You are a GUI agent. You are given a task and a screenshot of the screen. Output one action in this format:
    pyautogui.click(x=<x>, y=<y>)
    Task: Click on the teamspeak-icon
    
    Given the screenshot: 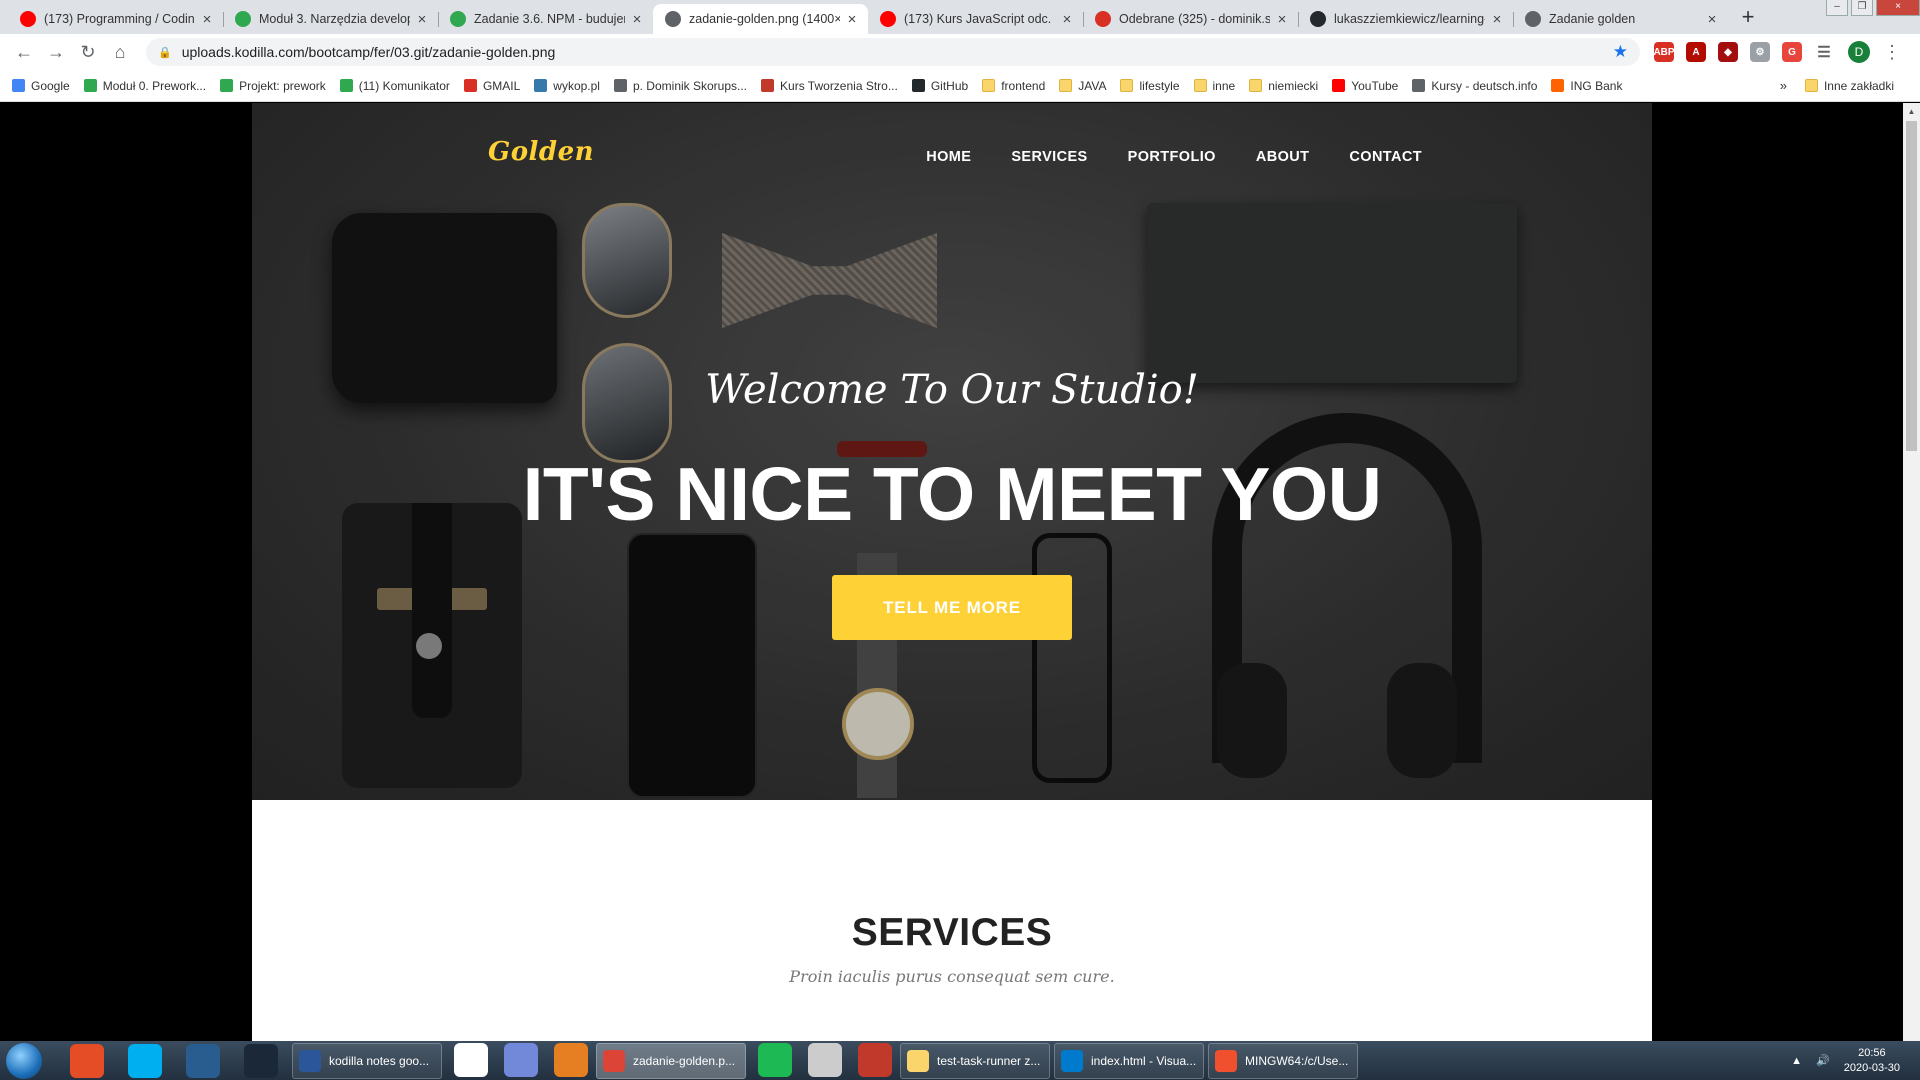 What is the action you would take?
    pyautogui.click(x=203, y=1060)
    